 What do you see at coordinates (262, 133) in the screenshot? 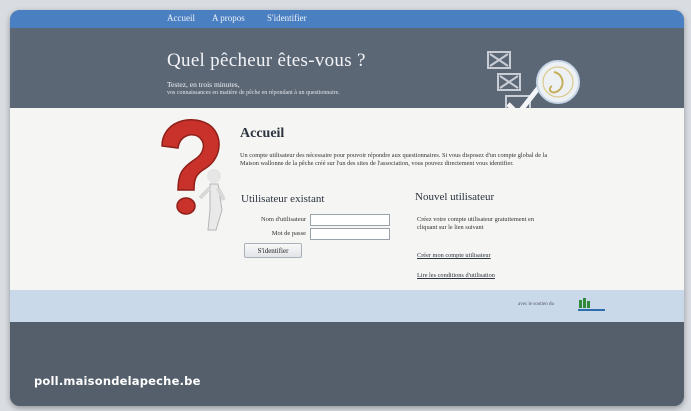
I see `section-heading: Accueil` at bounding box center [262, 133].